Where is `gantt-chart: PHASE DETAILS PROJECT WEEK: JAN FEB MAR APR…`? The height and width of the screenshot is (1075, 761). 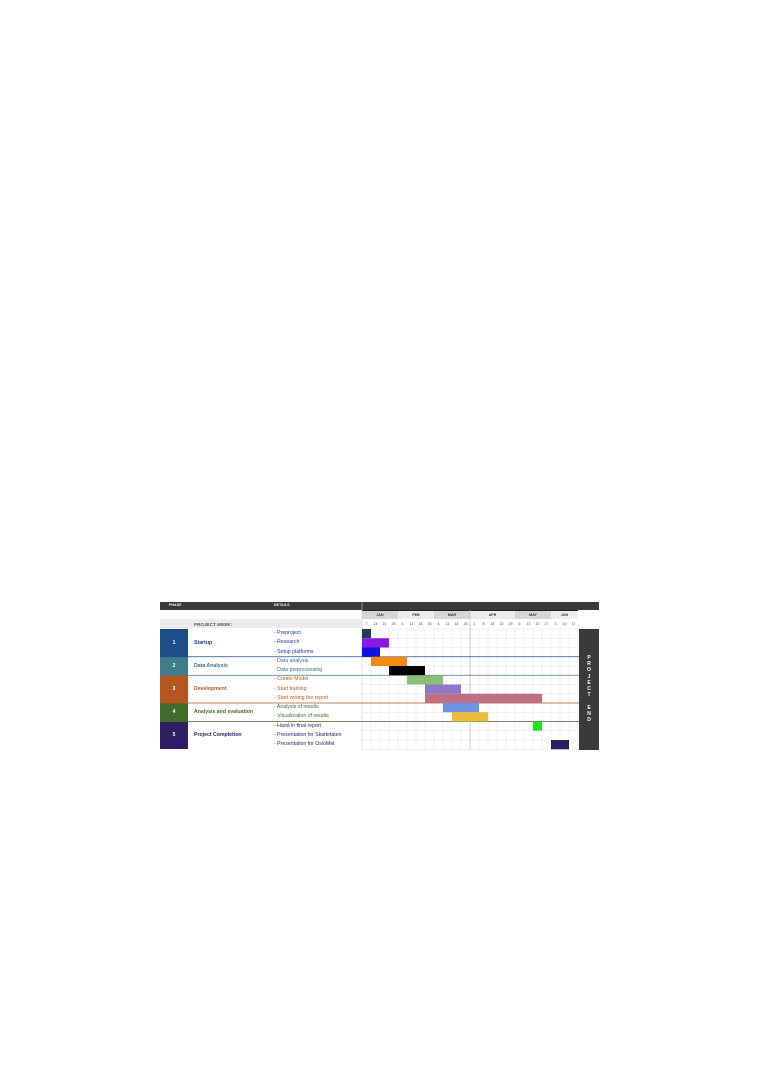 gantt-chart: PHASE DETAILS PROJECT WEEK: JAN FEB MAR APR… is located at coordinates (379, 676).